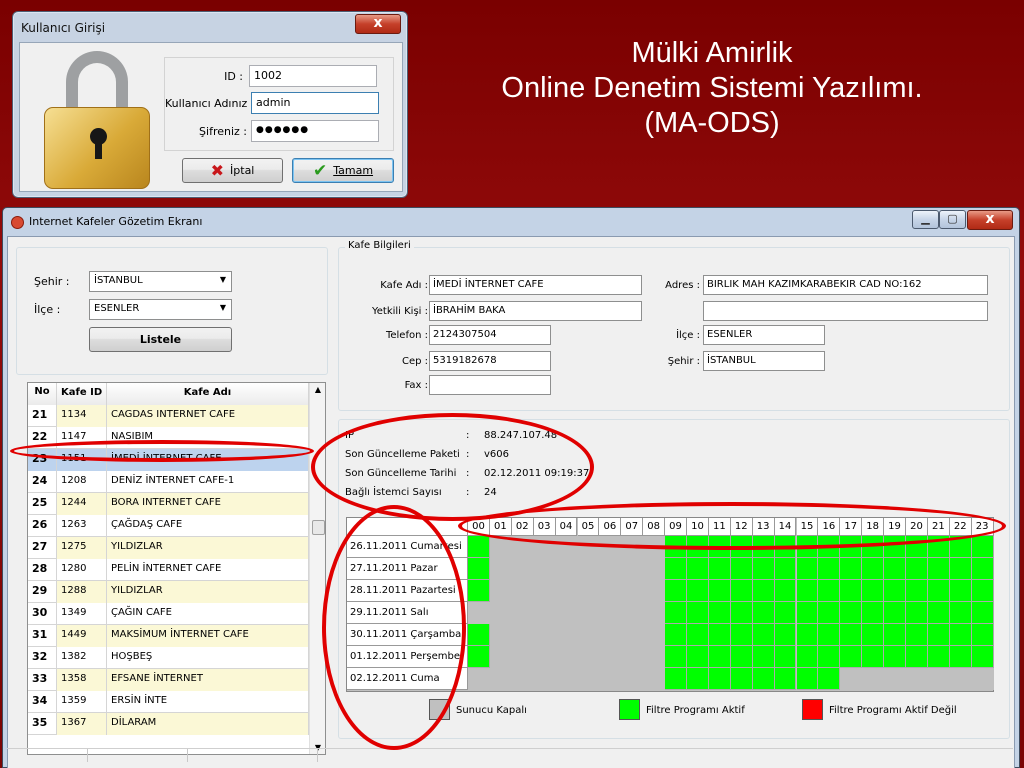 The image size is (1024, 768). I want to click on hour-header: 16, so click(829, 527).